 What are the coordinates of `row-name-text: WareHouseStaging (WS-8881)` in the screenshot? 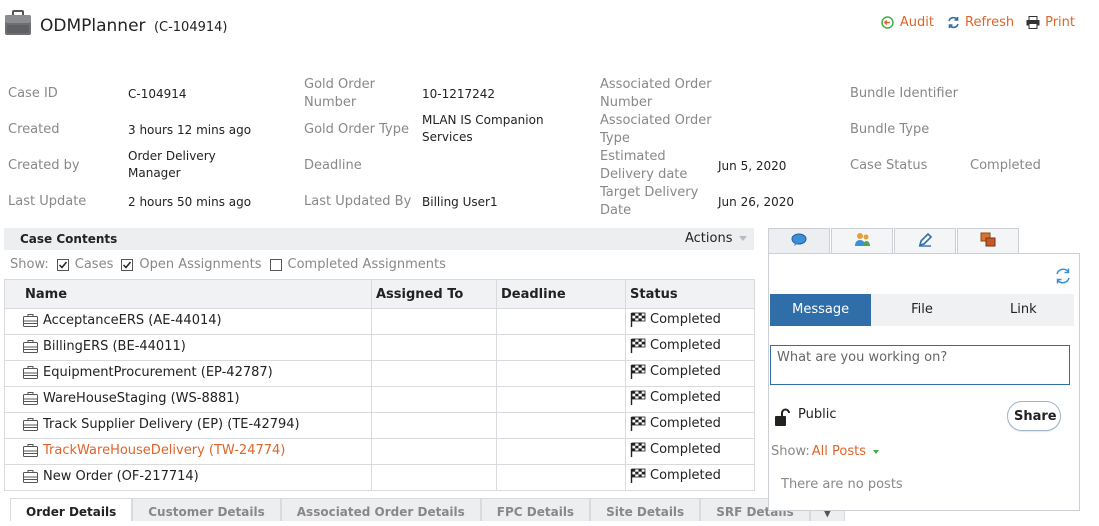 It's located at (141, 398).